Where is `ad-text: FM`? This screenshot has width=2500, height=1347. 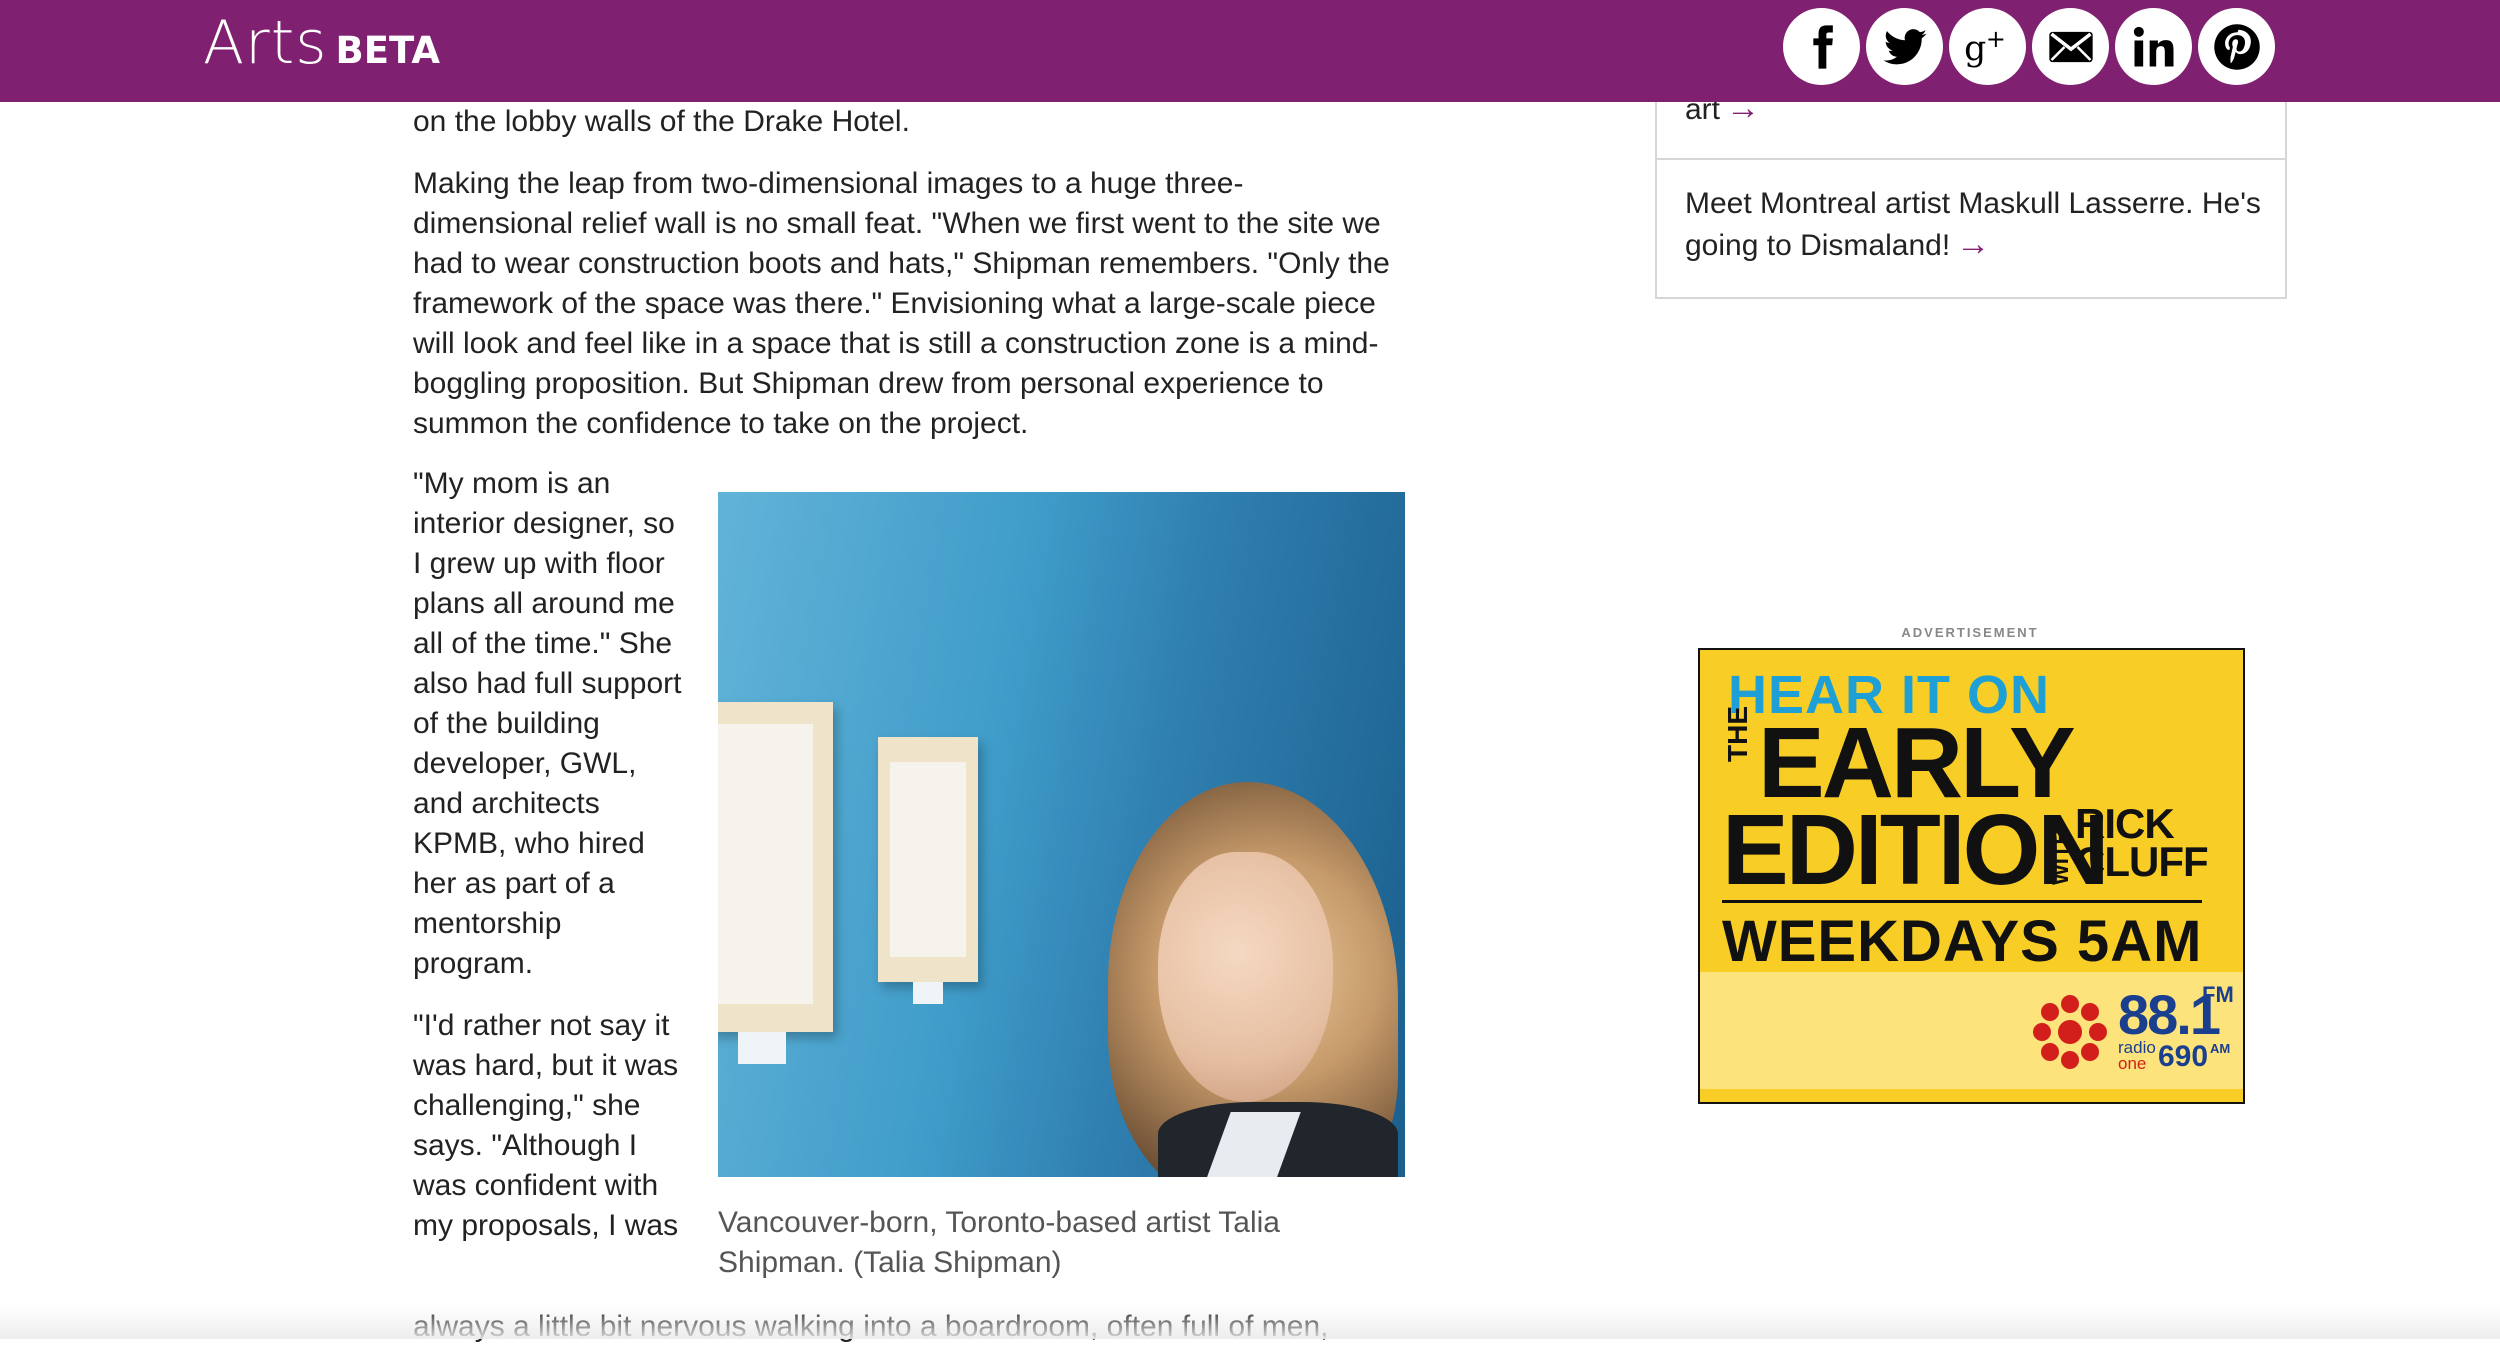 ad-text: FM is located at coordinates (2218, 994).